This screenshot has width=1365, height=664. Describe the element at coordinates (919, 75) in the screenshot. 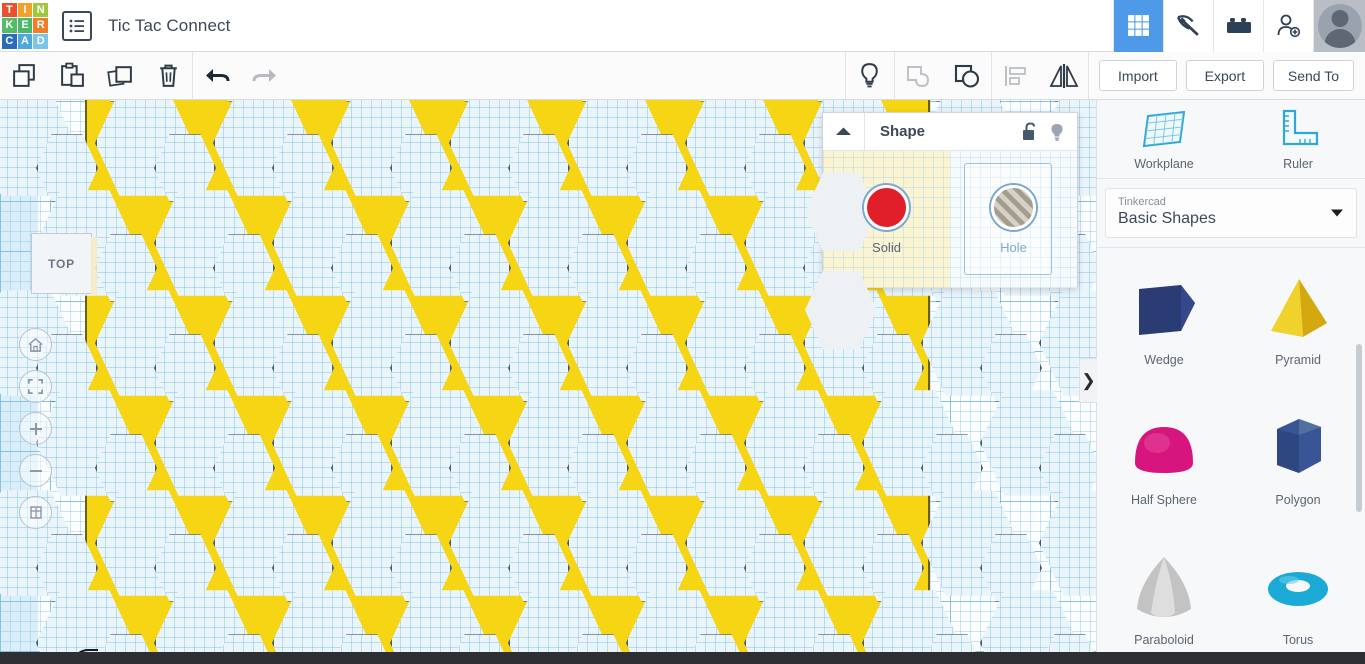

I see `ungroup-button` at that location.